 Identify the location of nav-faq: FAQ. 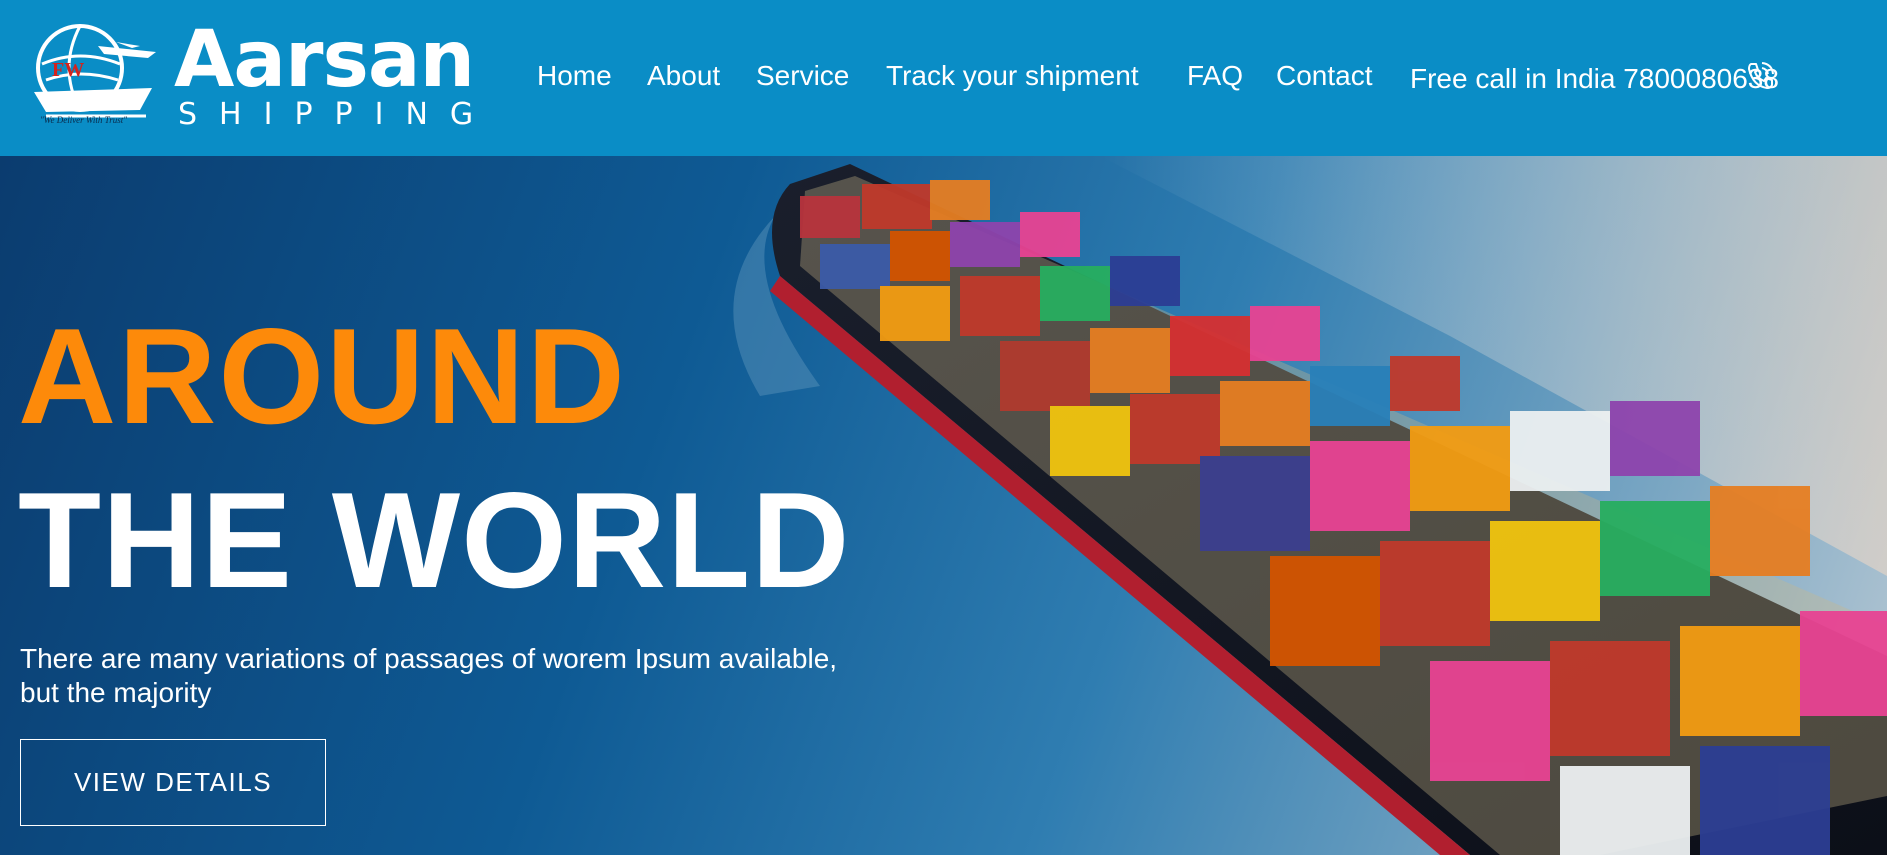
(1215, 76).